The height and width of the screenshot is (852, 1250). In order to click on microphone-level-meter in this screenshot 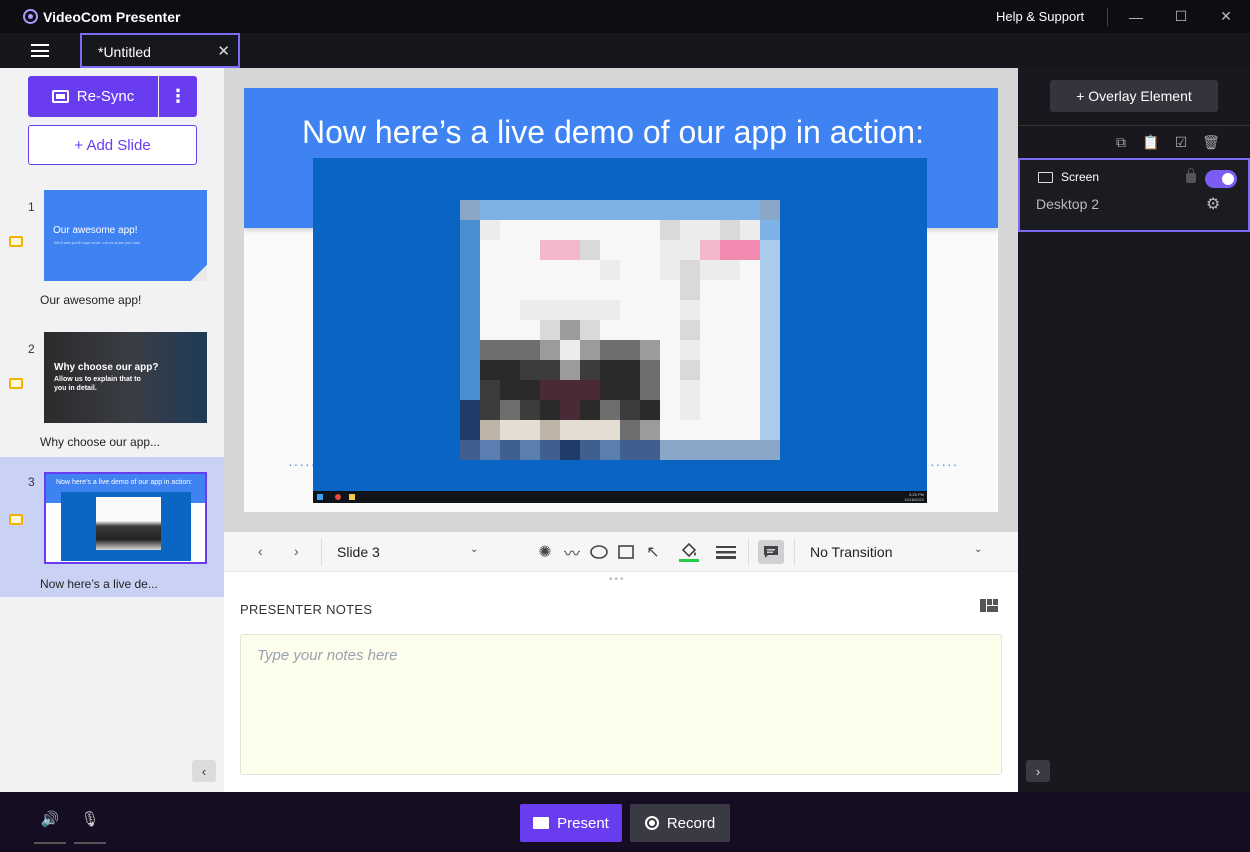, I will do `click(90, 843)`.